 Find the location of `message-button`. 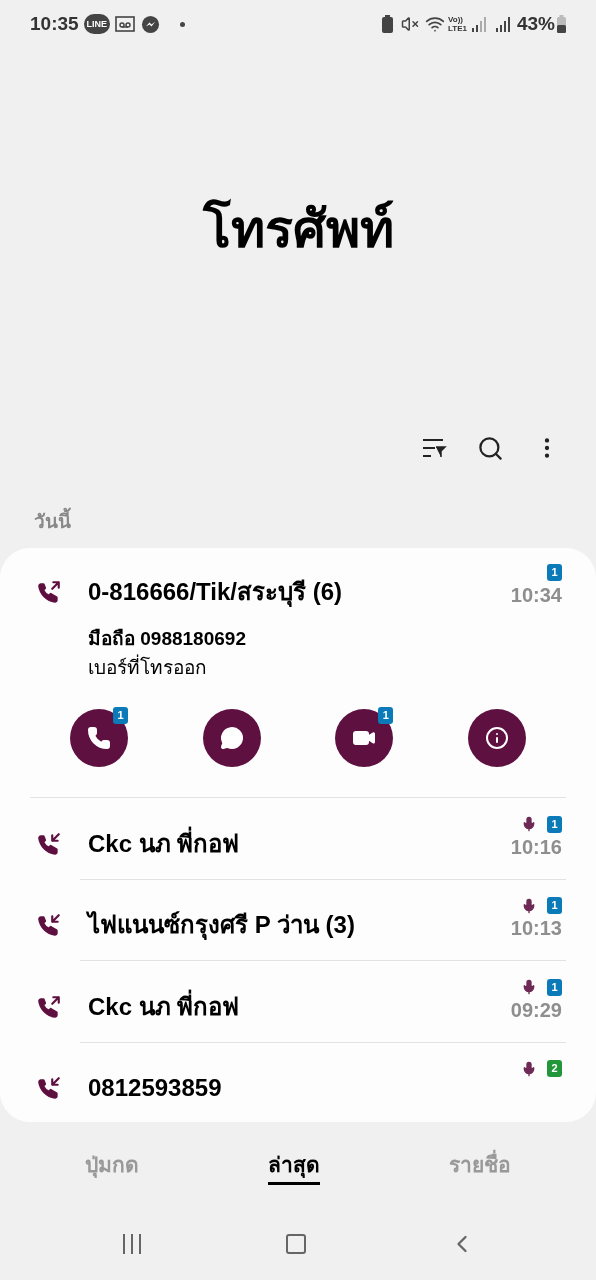

message-button is located at coordinates (231, 738).